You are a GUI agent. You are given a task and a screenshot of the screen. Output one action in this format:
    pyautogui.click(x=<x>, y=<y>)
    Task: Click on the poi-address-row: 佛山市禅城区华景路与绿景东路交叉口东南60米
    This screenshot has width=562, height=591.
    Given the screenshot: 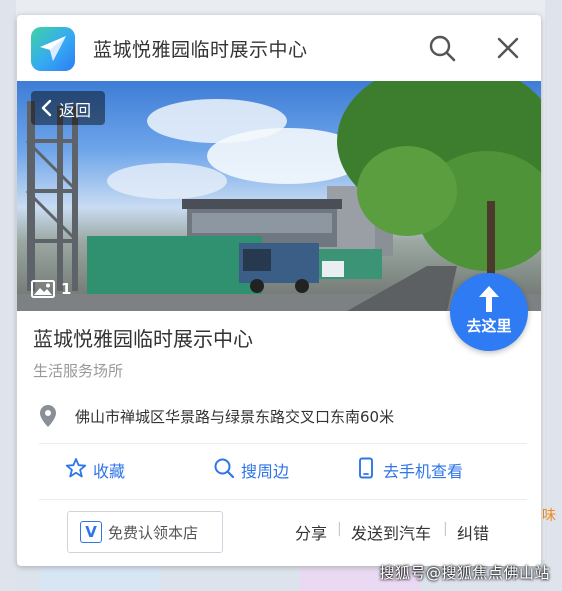 What is the action you would take?
    pyautogui.click(x=278, y=415)
    